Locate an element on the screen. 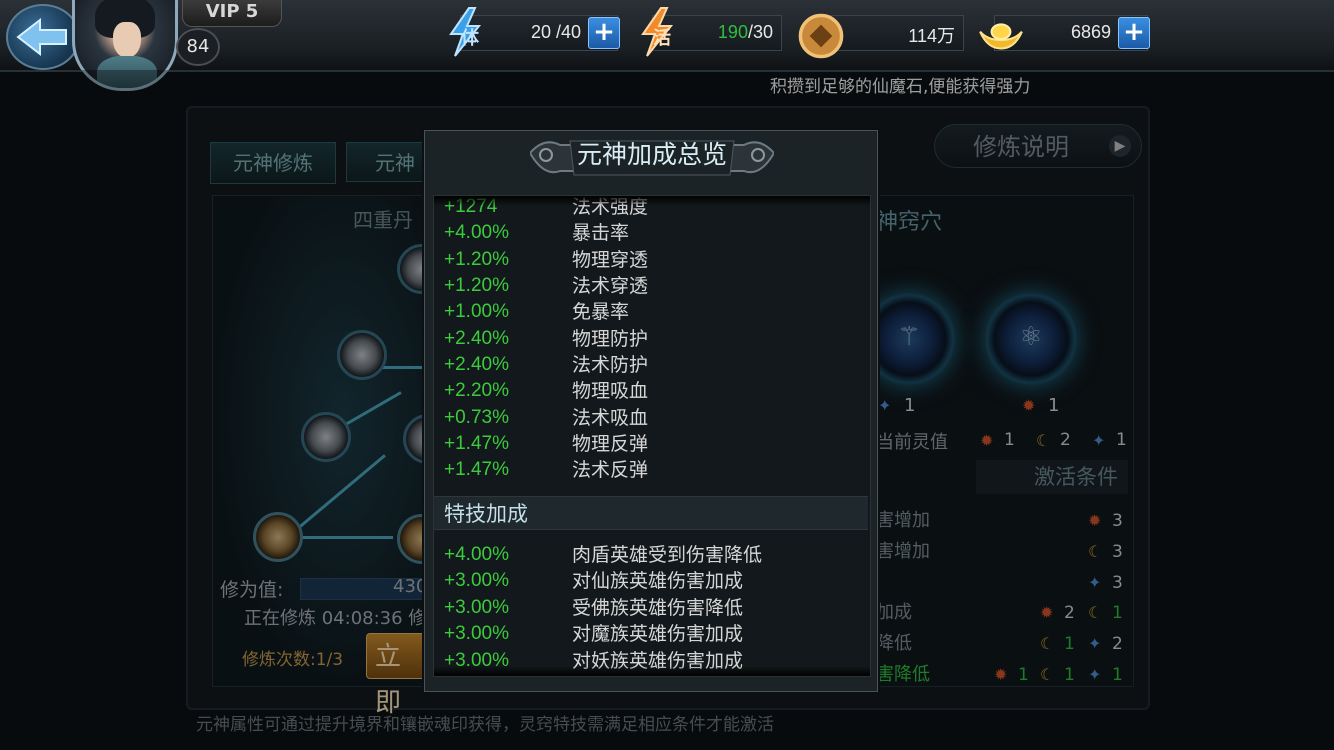 This screenshot has width=1334, height=750. stat-row: +1.47% 法术反弹 is located at coordinates (652, 470).